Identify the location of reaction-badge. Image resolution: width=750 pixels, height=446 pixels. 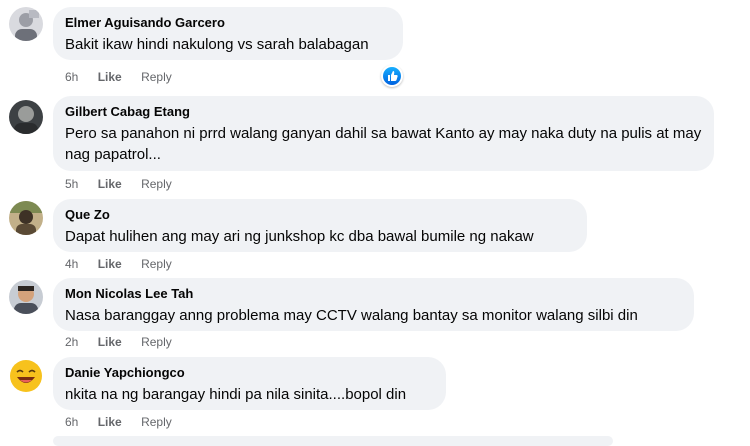
(392, 76).